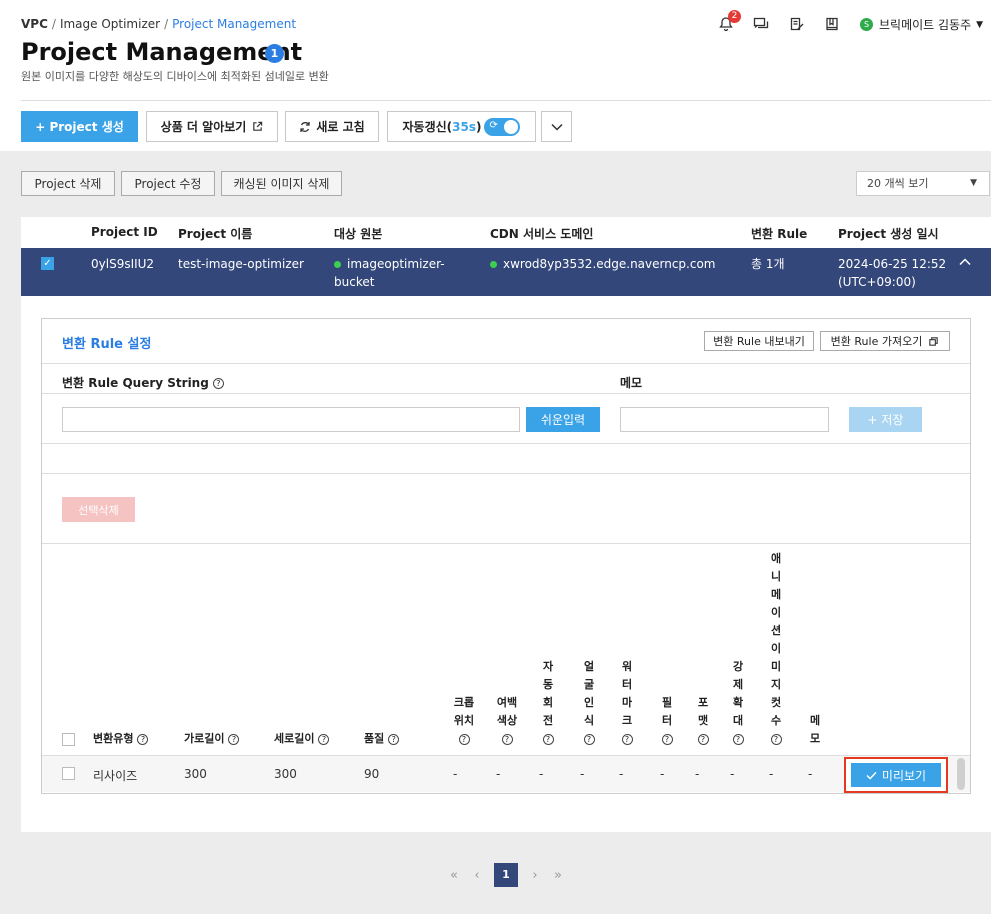  Describe the element at coordinates (281, 183) in the screenshot. I see `purge-cache-button: 캐싱된 이미지 삭제` at that location.